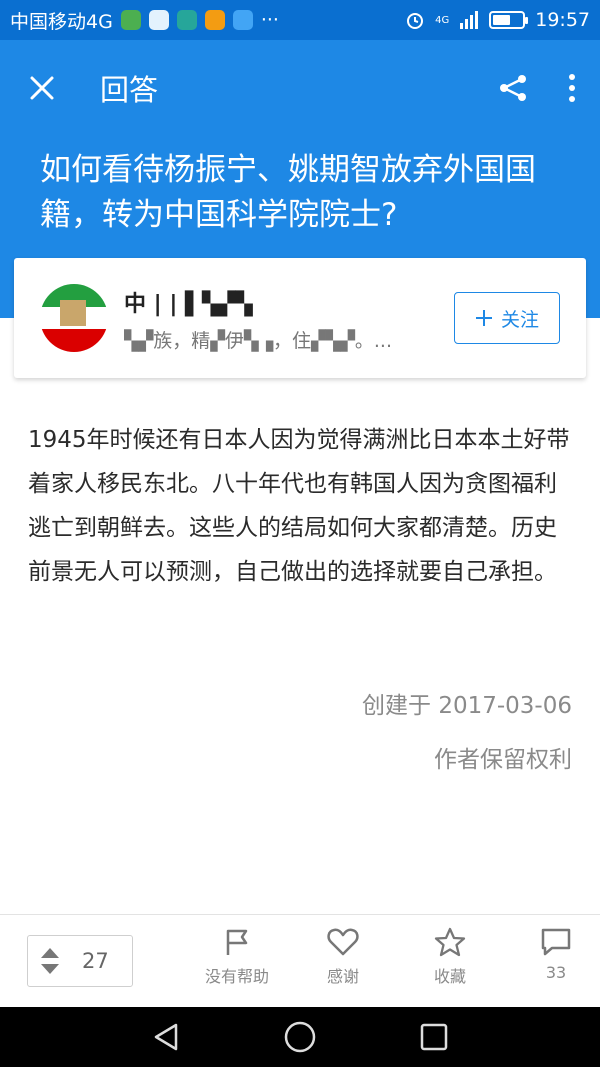  Describe the element at coordinates (300, 187) in the screenshot. I see `question-title: 如何看待杨振宁、姚期智放弃外国国籍，转为中国科学院院士?` at that location.